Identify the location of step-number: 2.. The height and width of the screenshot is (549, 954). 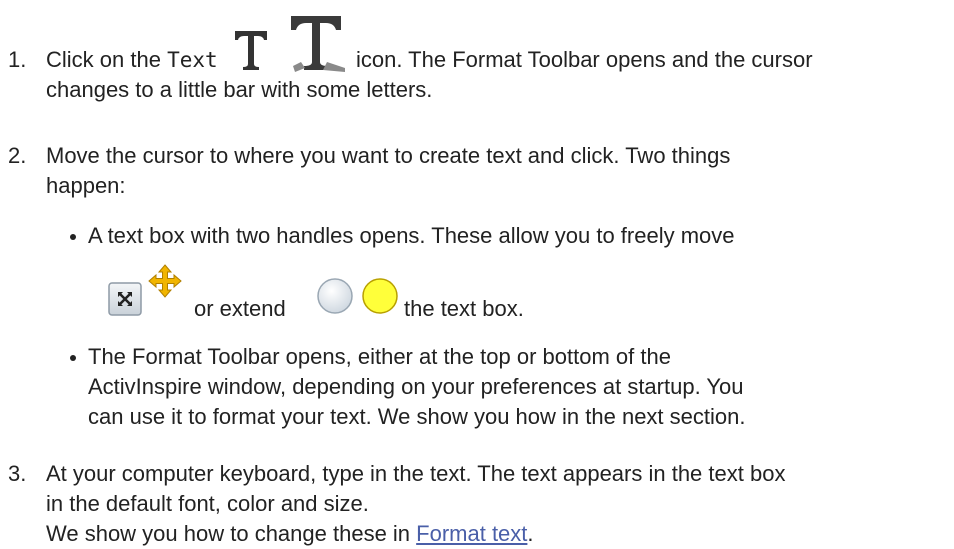
(17, 155).